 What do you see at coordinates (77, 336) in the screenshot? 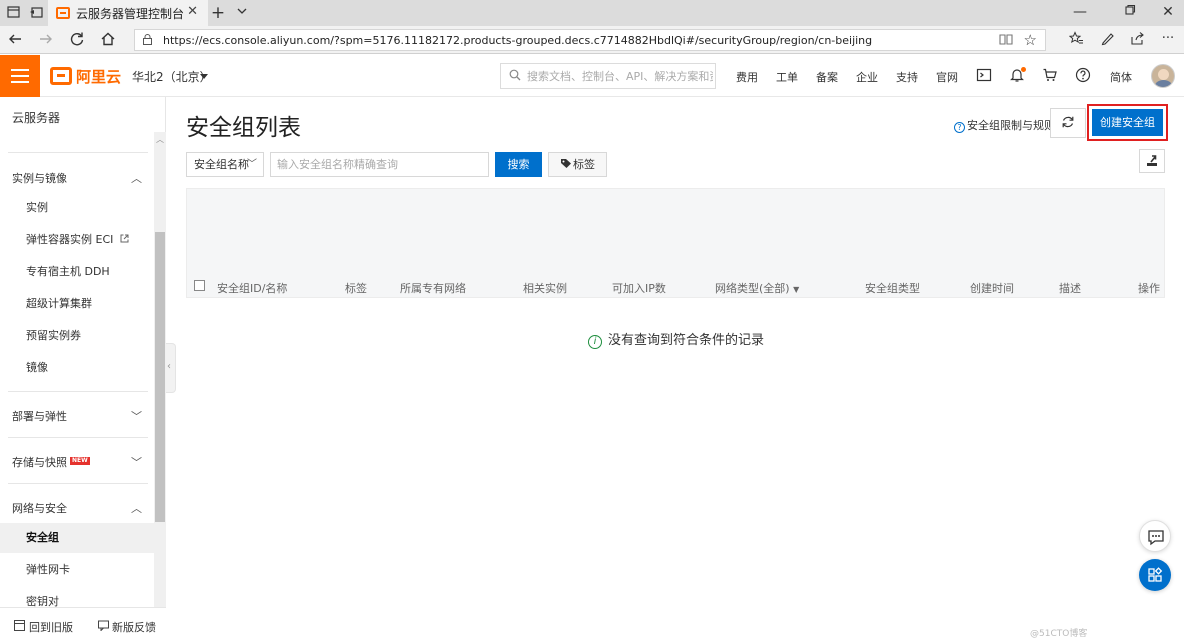
I see `sidebar-item-reserved: 预留实例券` at bounding box center [77, 336].